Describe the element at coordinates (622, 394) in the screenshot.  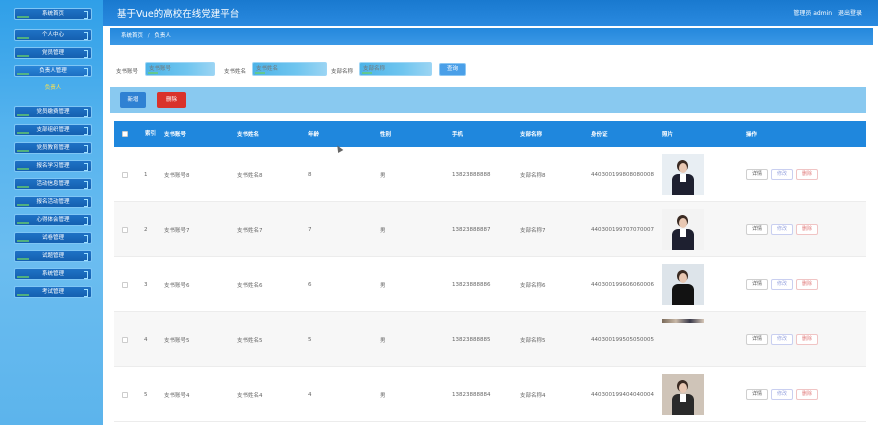
I see `row-idcard: 440300199404040004` at that location.